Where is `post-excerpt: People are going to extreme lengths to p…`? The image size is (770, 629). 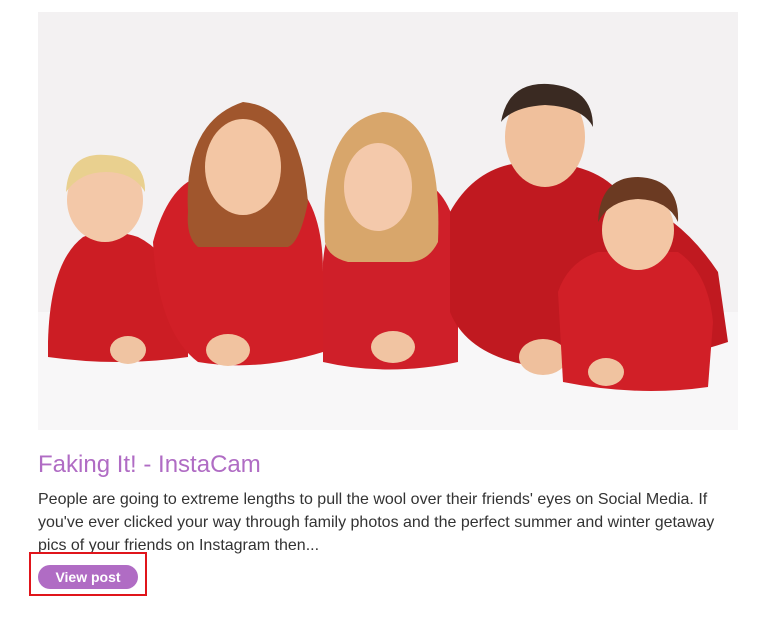 post-excerpt: People are going to extreme lengths to p… is located at coordinates (376, 522).